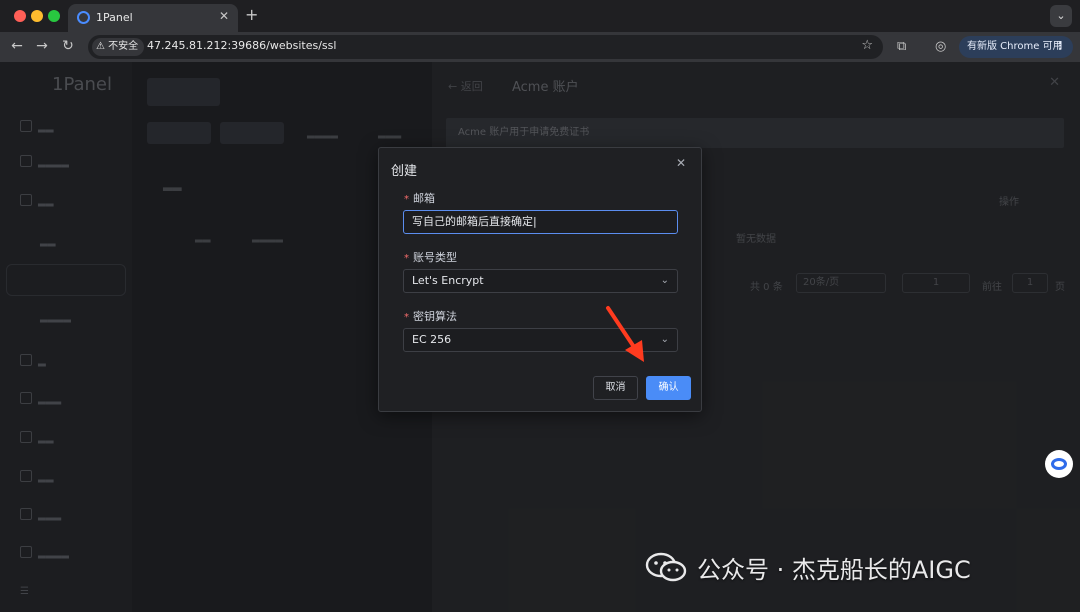  I want to click on watermark-text: 公众号 · 杰克船长的AIGC, so click(834, 570).